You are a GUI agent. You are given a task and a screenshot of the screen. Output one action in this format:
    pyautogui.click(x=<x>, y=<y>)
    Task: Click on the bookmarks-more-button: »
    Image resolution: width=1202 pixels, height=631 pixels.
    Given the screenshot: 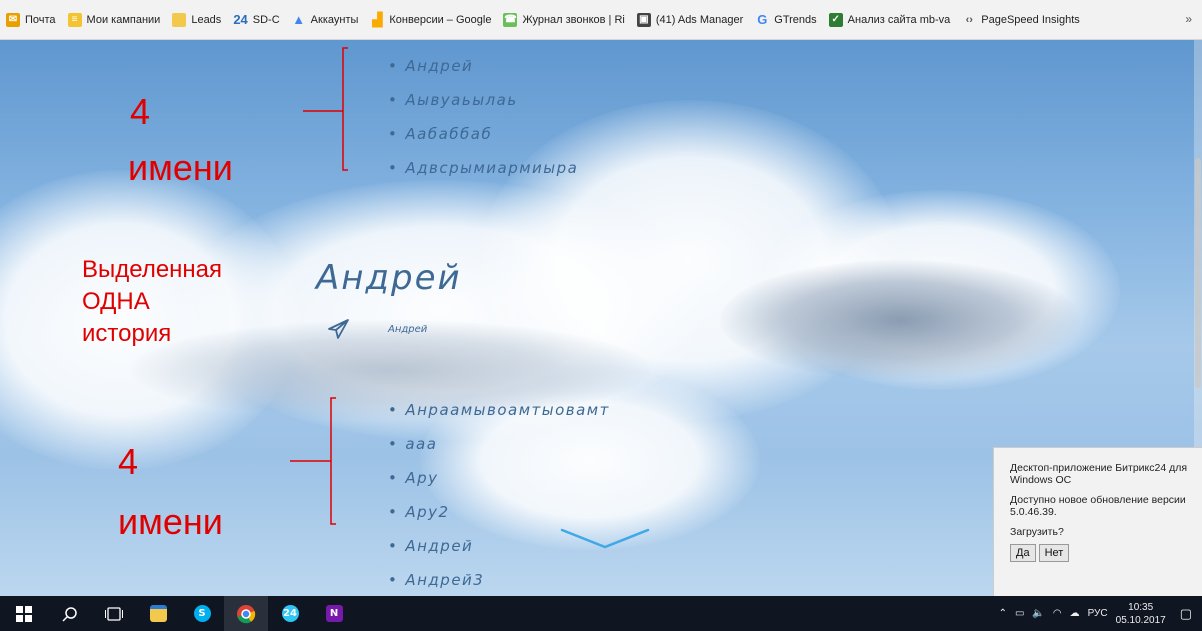 What is the action you would take?
    pyautogui.click(x=1188, y=19)
    